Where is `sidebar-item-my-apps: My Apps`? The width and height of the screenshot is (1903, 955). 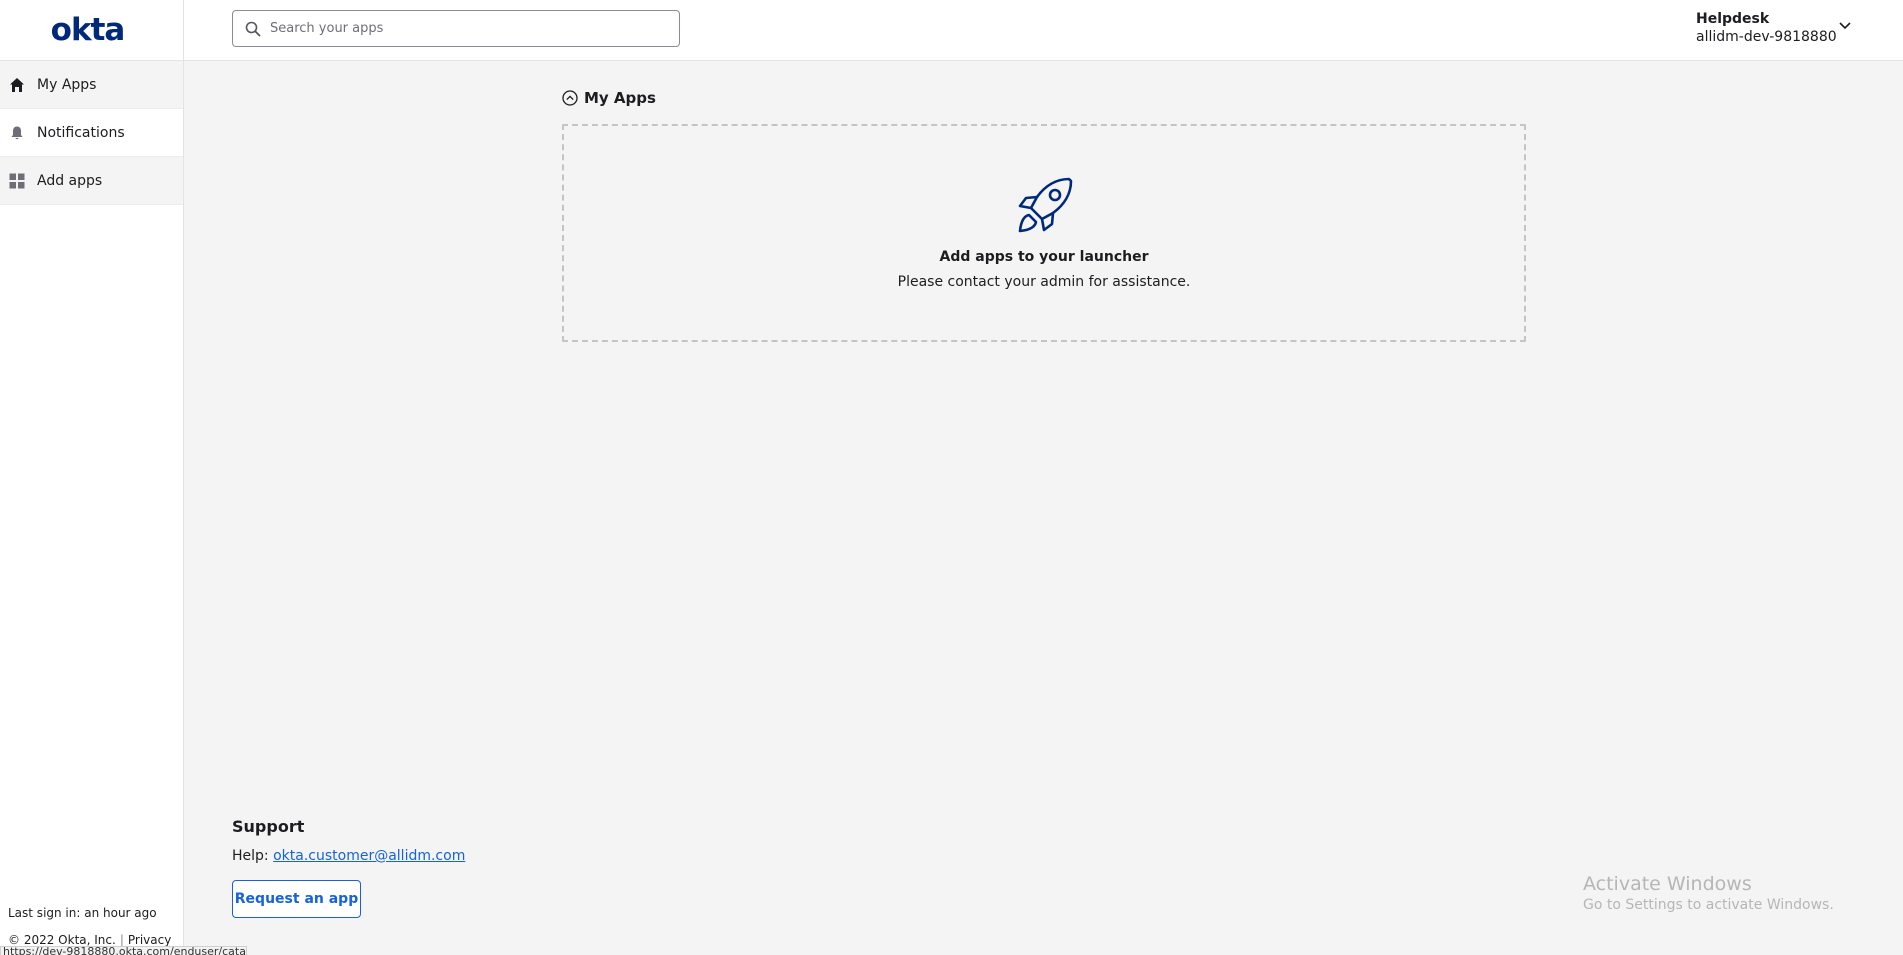 sidebar-item-my-apps: My Apps is located at coordinates (91, 85).